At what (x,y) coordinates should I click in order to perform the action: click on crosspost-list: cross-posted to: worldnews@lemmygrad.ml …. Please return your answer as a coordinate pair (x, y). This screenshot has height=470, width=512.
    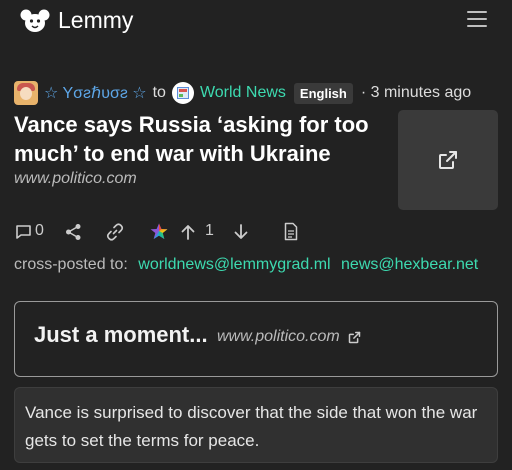
    Looking at the image, I should click on (246, 265).